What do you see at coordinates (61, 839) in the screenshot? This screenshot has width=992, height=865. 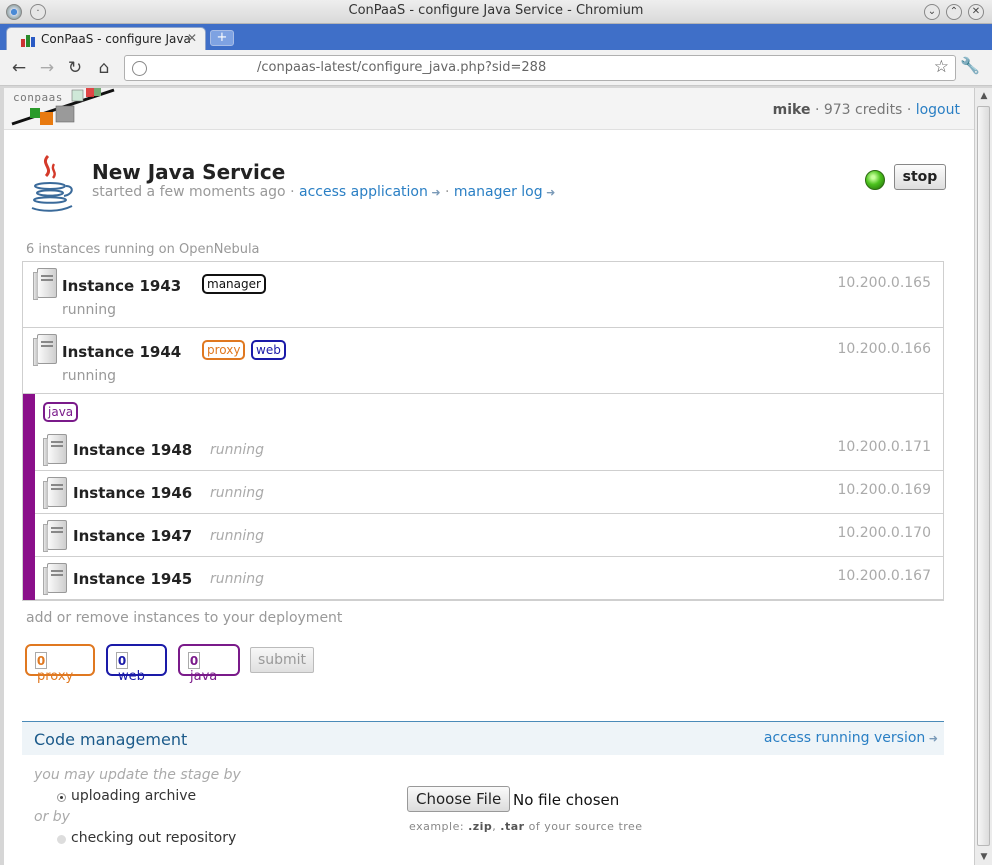 I see `checkout-repo-radio` at bounding box center [61, 839].